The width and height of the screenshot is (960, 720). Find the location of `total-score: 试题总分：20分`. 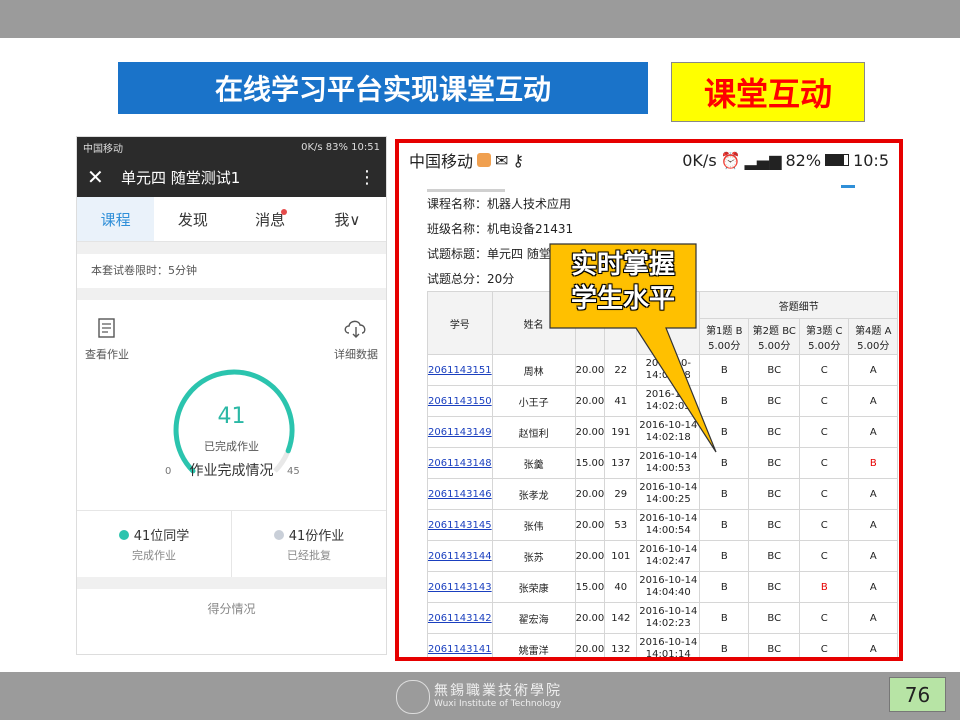

total-score: 试题总分：20分 is located at coordinates (471, 279).